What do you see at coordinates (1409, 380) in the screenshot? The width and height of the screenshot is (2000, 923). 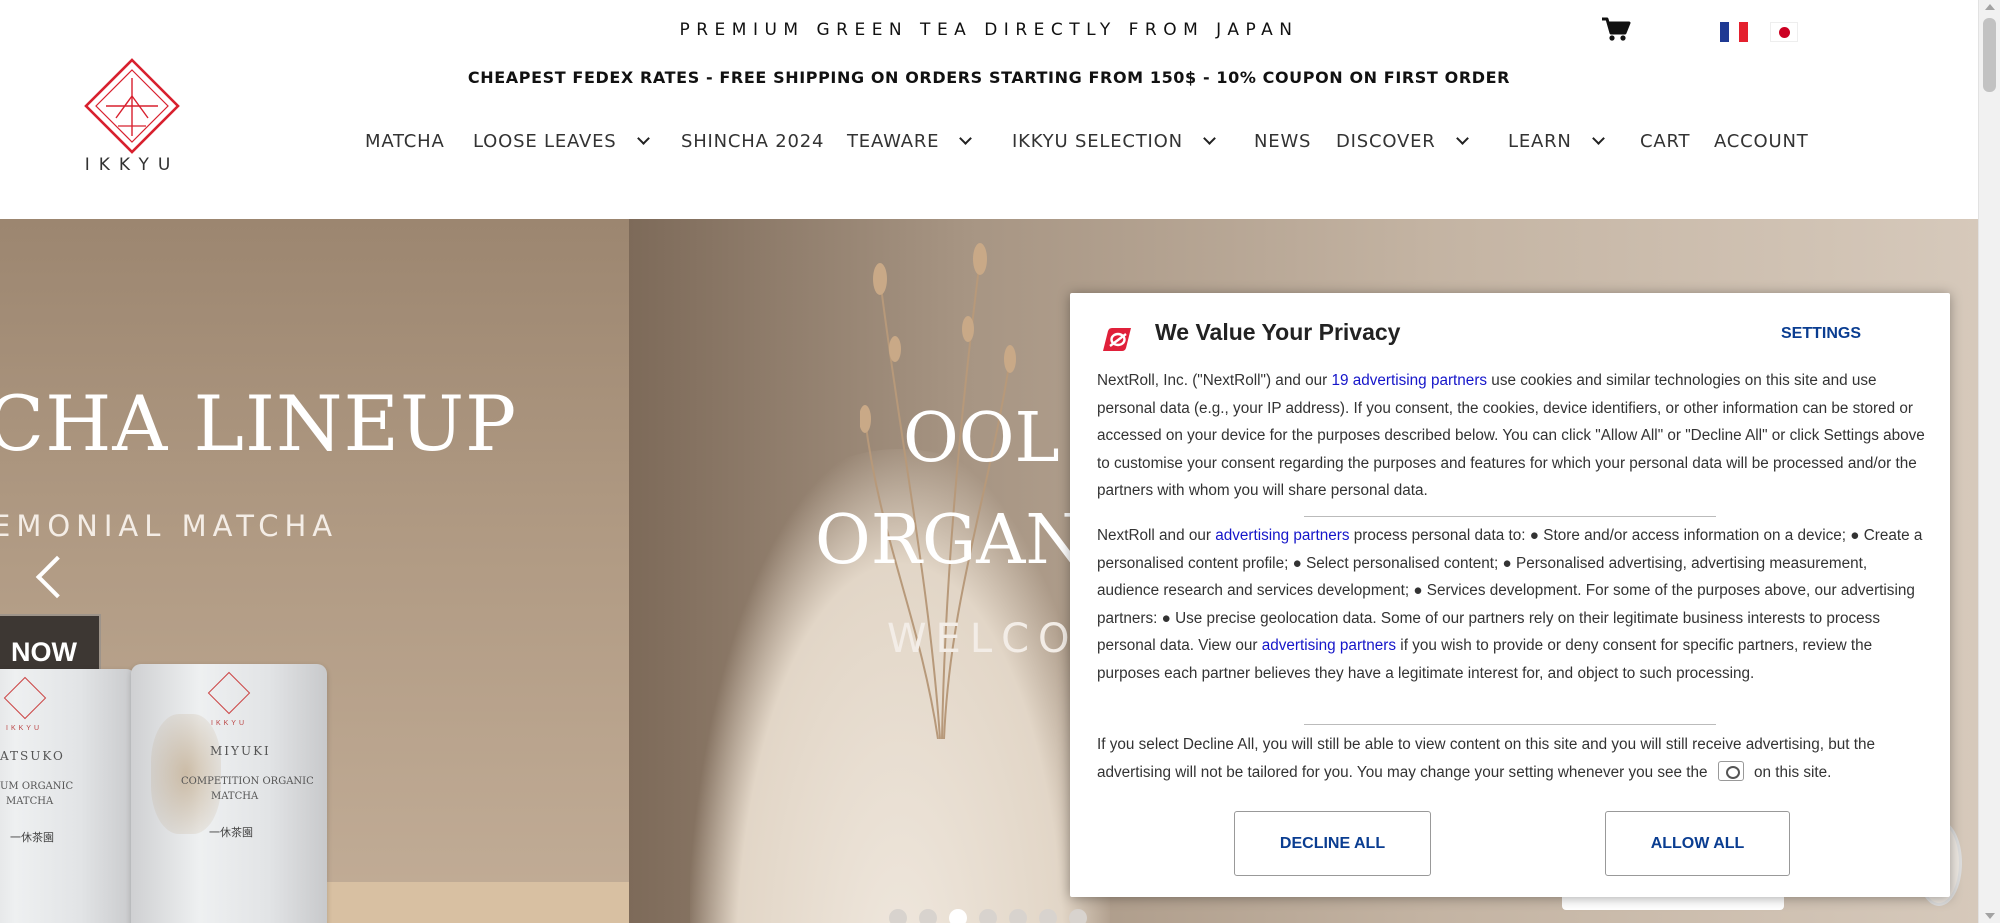 I see `advertising-partners-link: 19 advertising partners` at bounding box center [1409, 380].